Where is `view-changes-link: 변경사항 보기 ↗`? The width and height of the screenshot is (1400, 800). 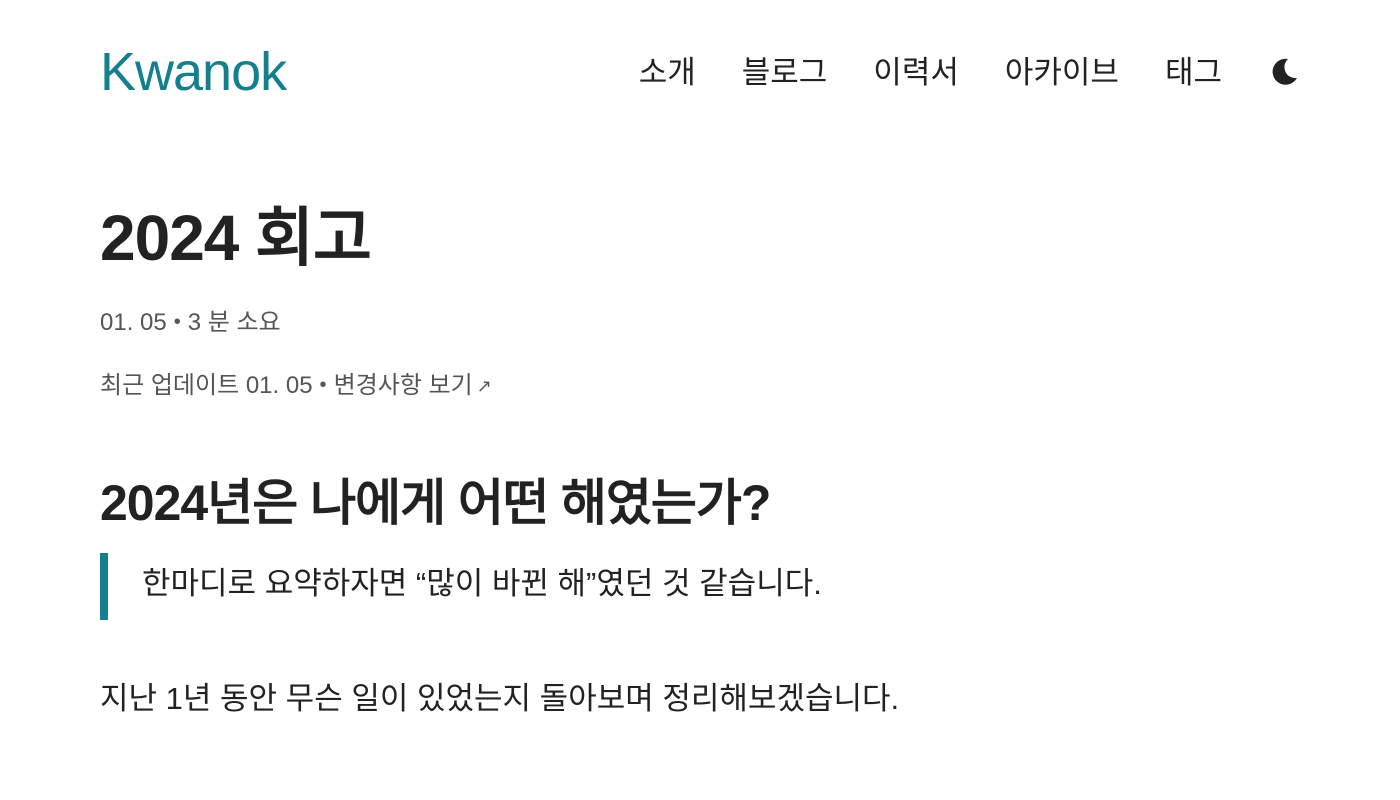
view-changes-link: 변경사항 보기 ↗ is located at coordinates (413, 385).